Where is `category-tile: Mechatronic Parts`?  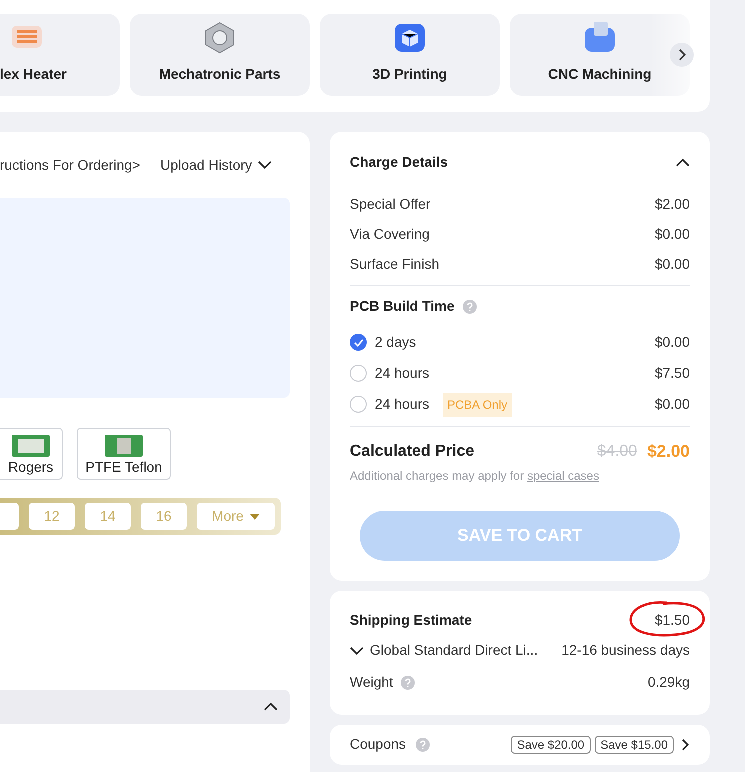
category-tile: Mechatronic Parts is located at coordinates (220, 55).